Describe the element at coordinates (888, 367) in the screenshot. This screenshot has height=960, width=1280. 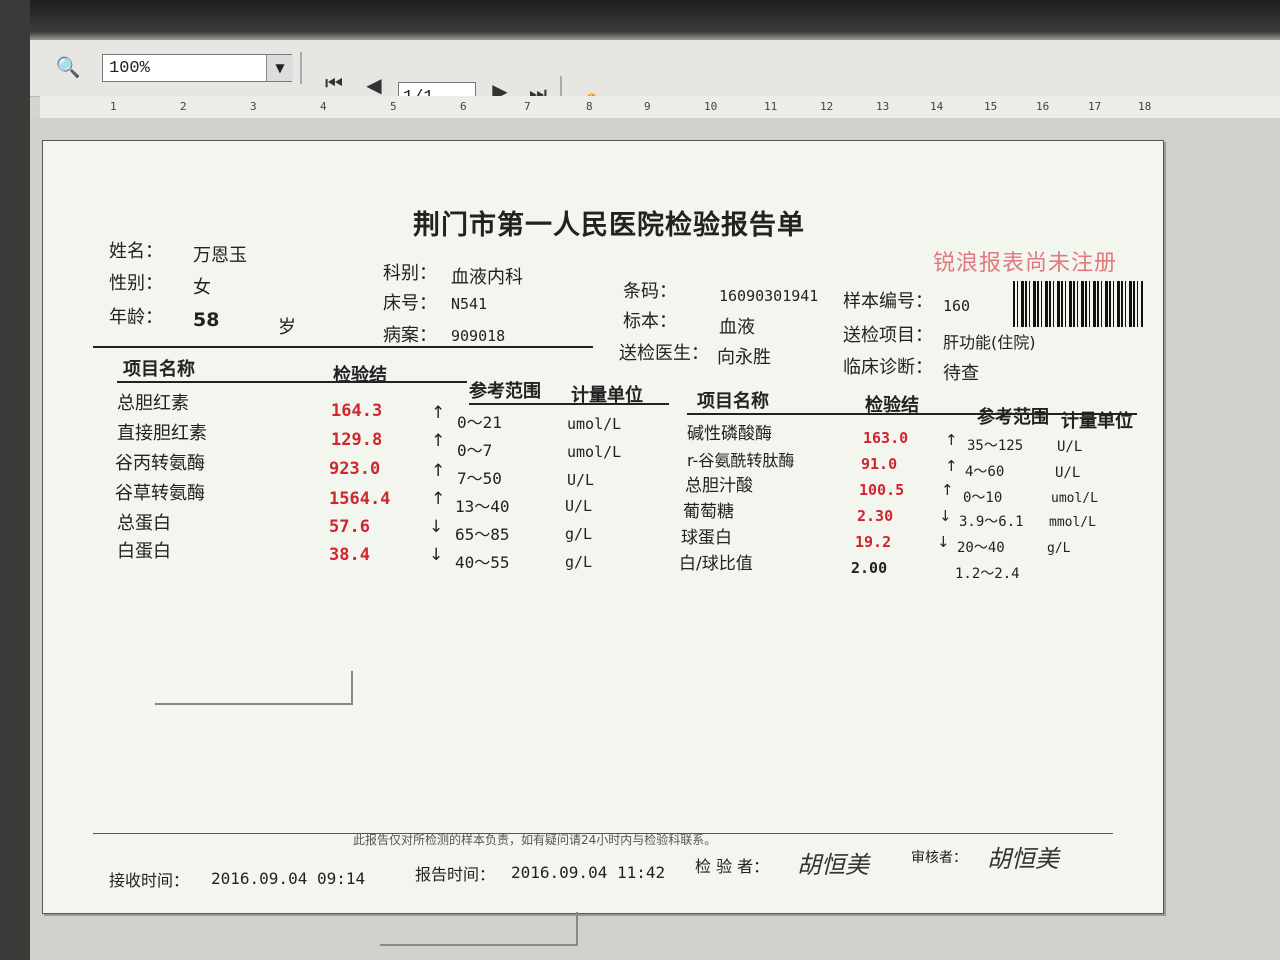
I see `diagnosis-label: 临床诊断：` at that location.